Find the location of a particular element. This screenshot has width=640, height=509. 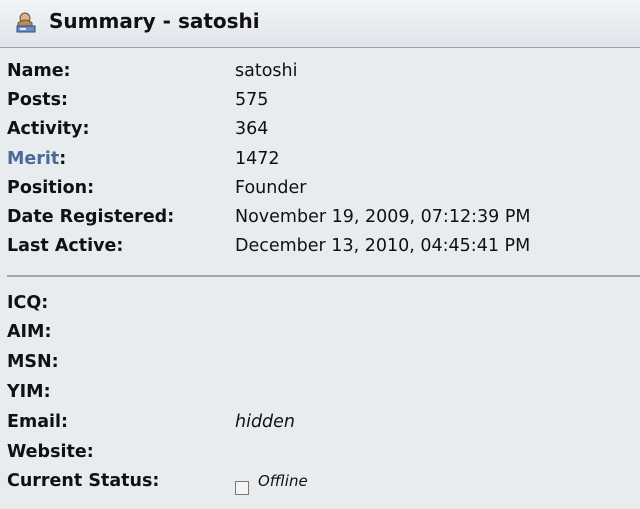

email-label: Email: is located at coordinates (37, 422).